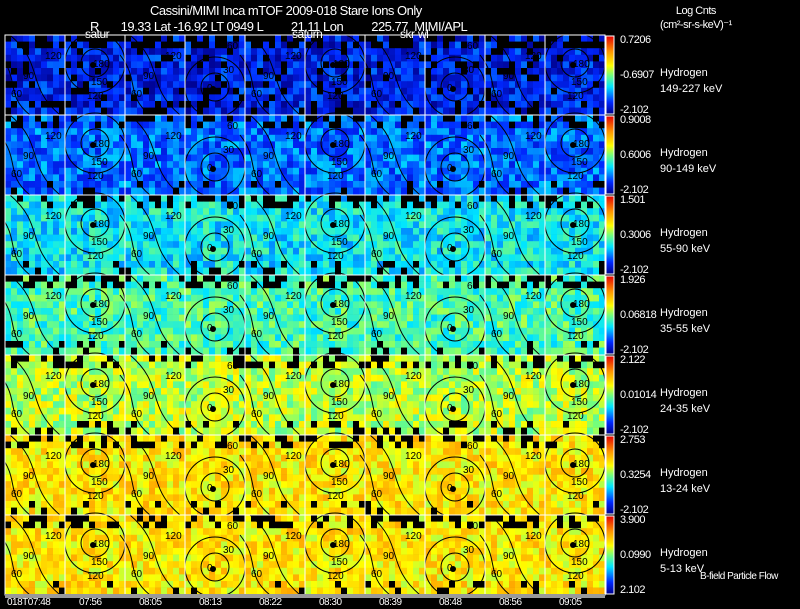 The height and width of the screenshot is (609, 800). Describe the element at coordinates (210, 248) in the screenshot. I see `contour-label: 0` at that location.